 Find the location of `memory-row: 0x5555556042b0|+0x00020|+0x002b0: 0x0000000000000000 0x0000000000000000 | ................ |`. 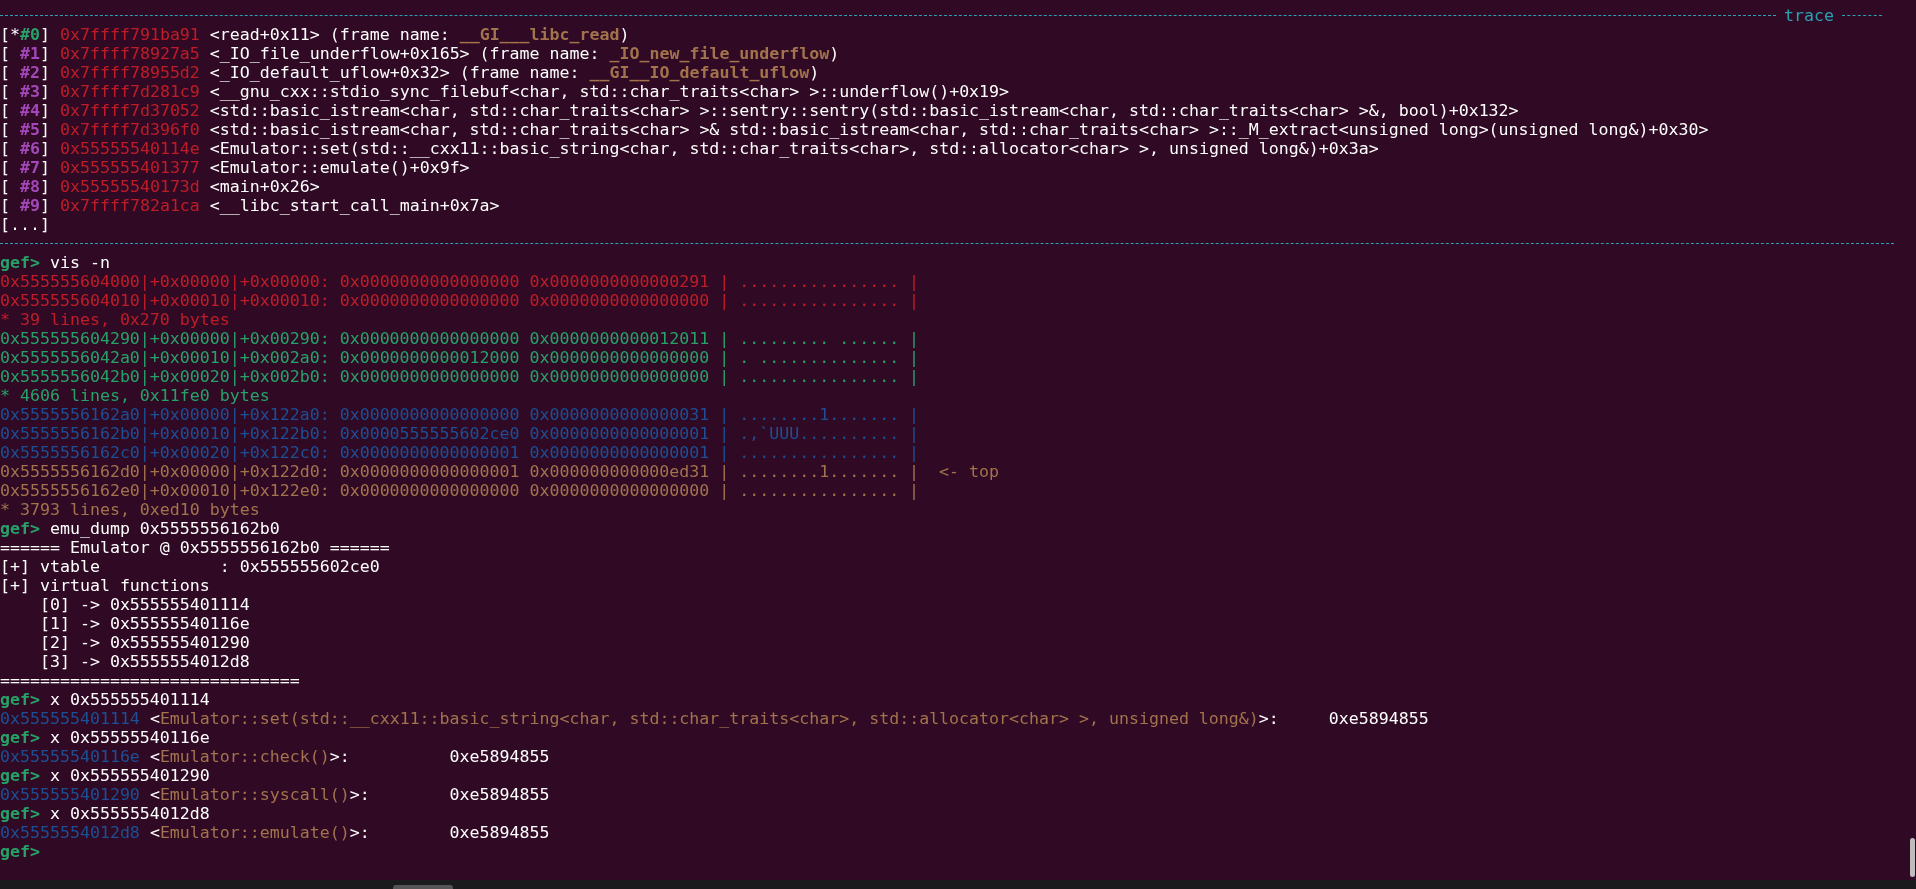

memory-row: 0x5555556042b0|+0x00020|+0x002b0: 0x0000000000000000 0x0000000000000000 | ................ | is located at coordinates (460, 376).